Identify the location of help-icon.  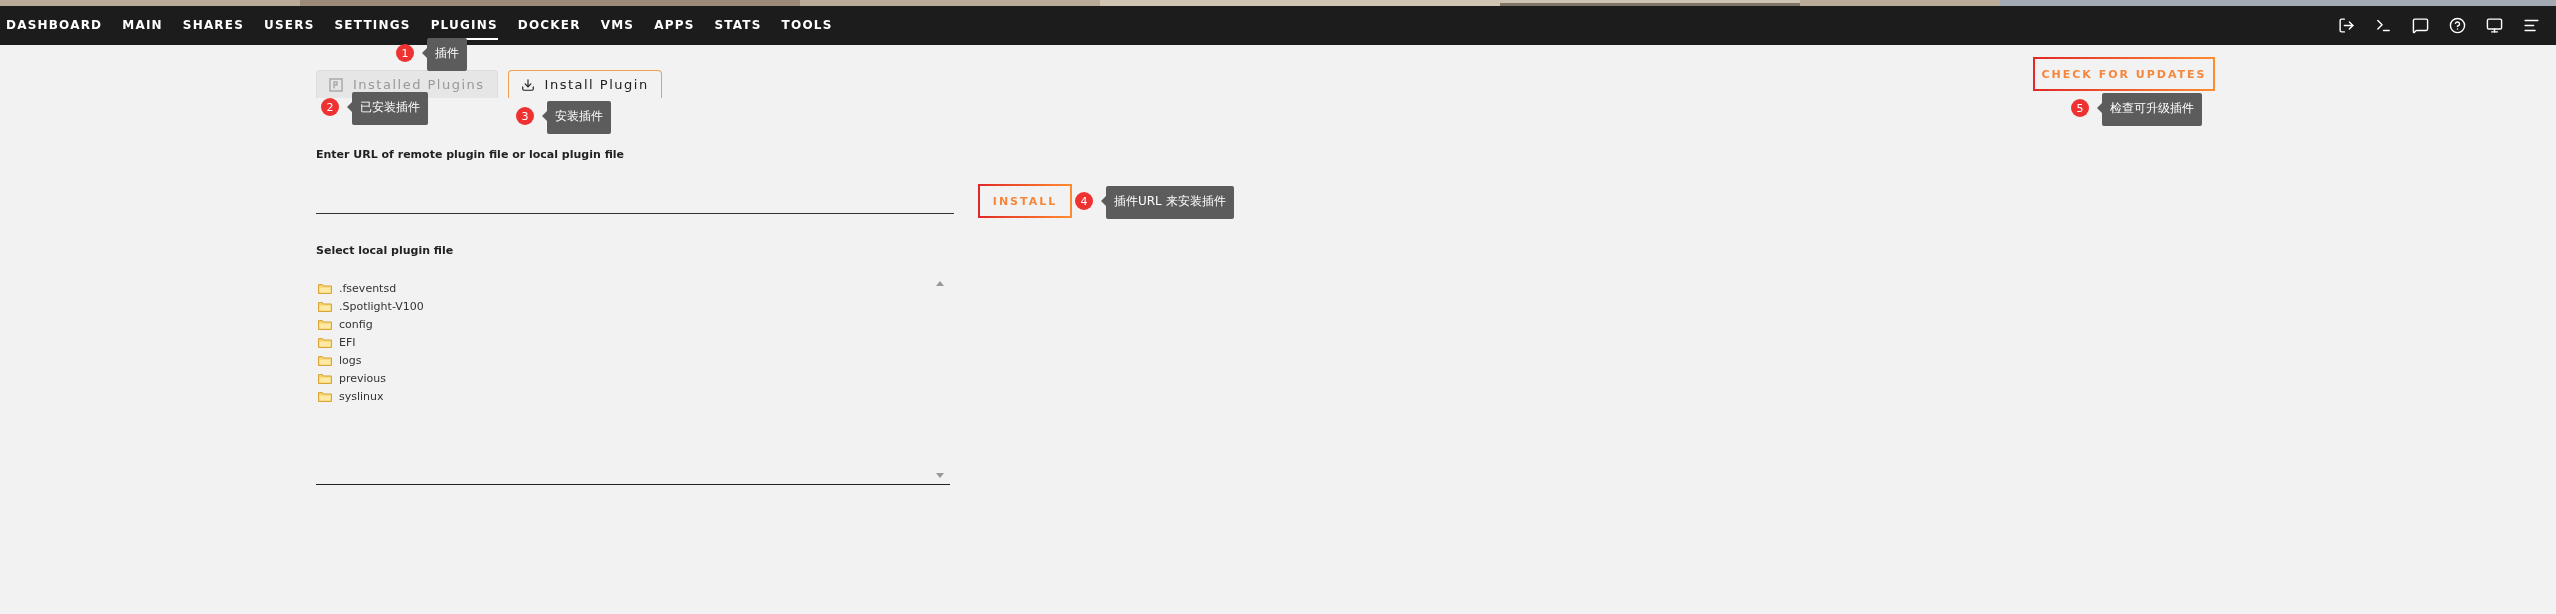
(2457, 25).